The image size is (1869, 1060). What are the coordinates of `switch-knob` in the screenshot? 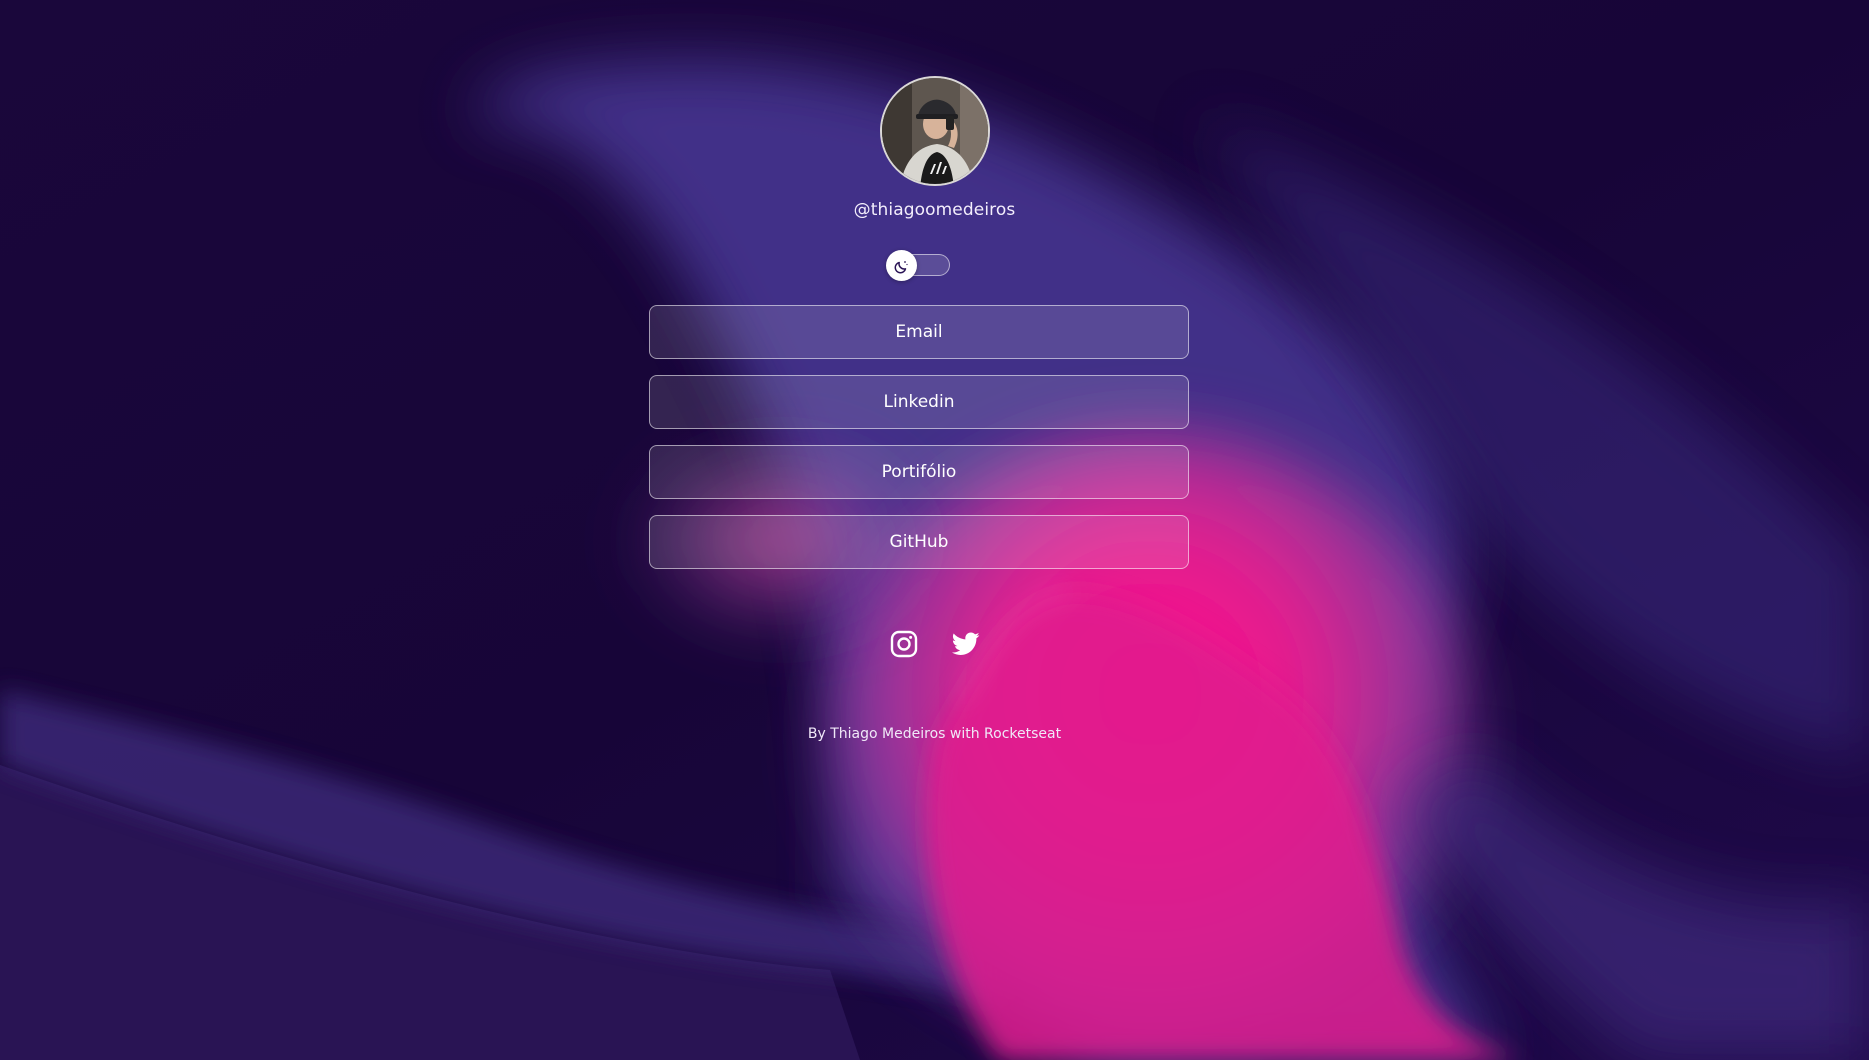 It's located at (901, 265).